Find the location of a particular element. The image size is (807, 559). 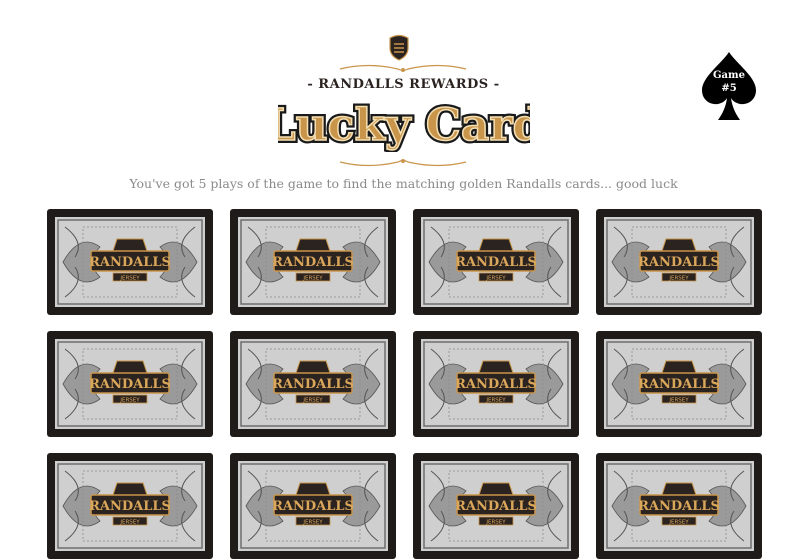

flourish-top-icon is located at coordinates (403, 68).